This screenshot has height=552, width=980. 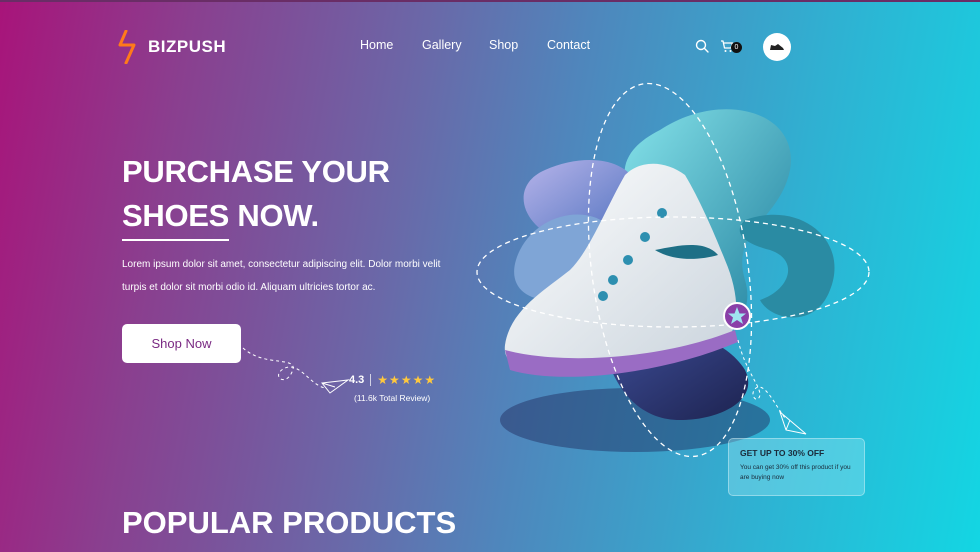 I want to click on hero-title-line1: PURCHASE YOUR, so click(x=256, y=171).